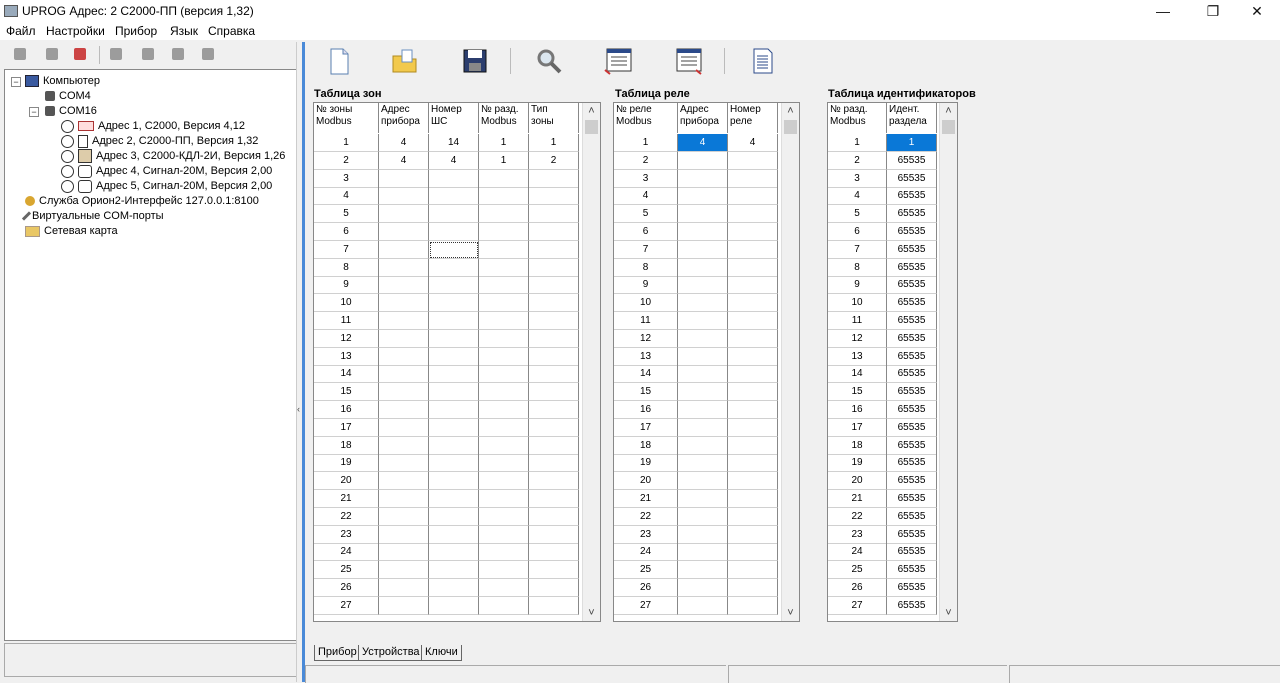  Describe the element at coordinates (646, 118) in the screenshot. I see `column-header: № реле Modbus` at that location.